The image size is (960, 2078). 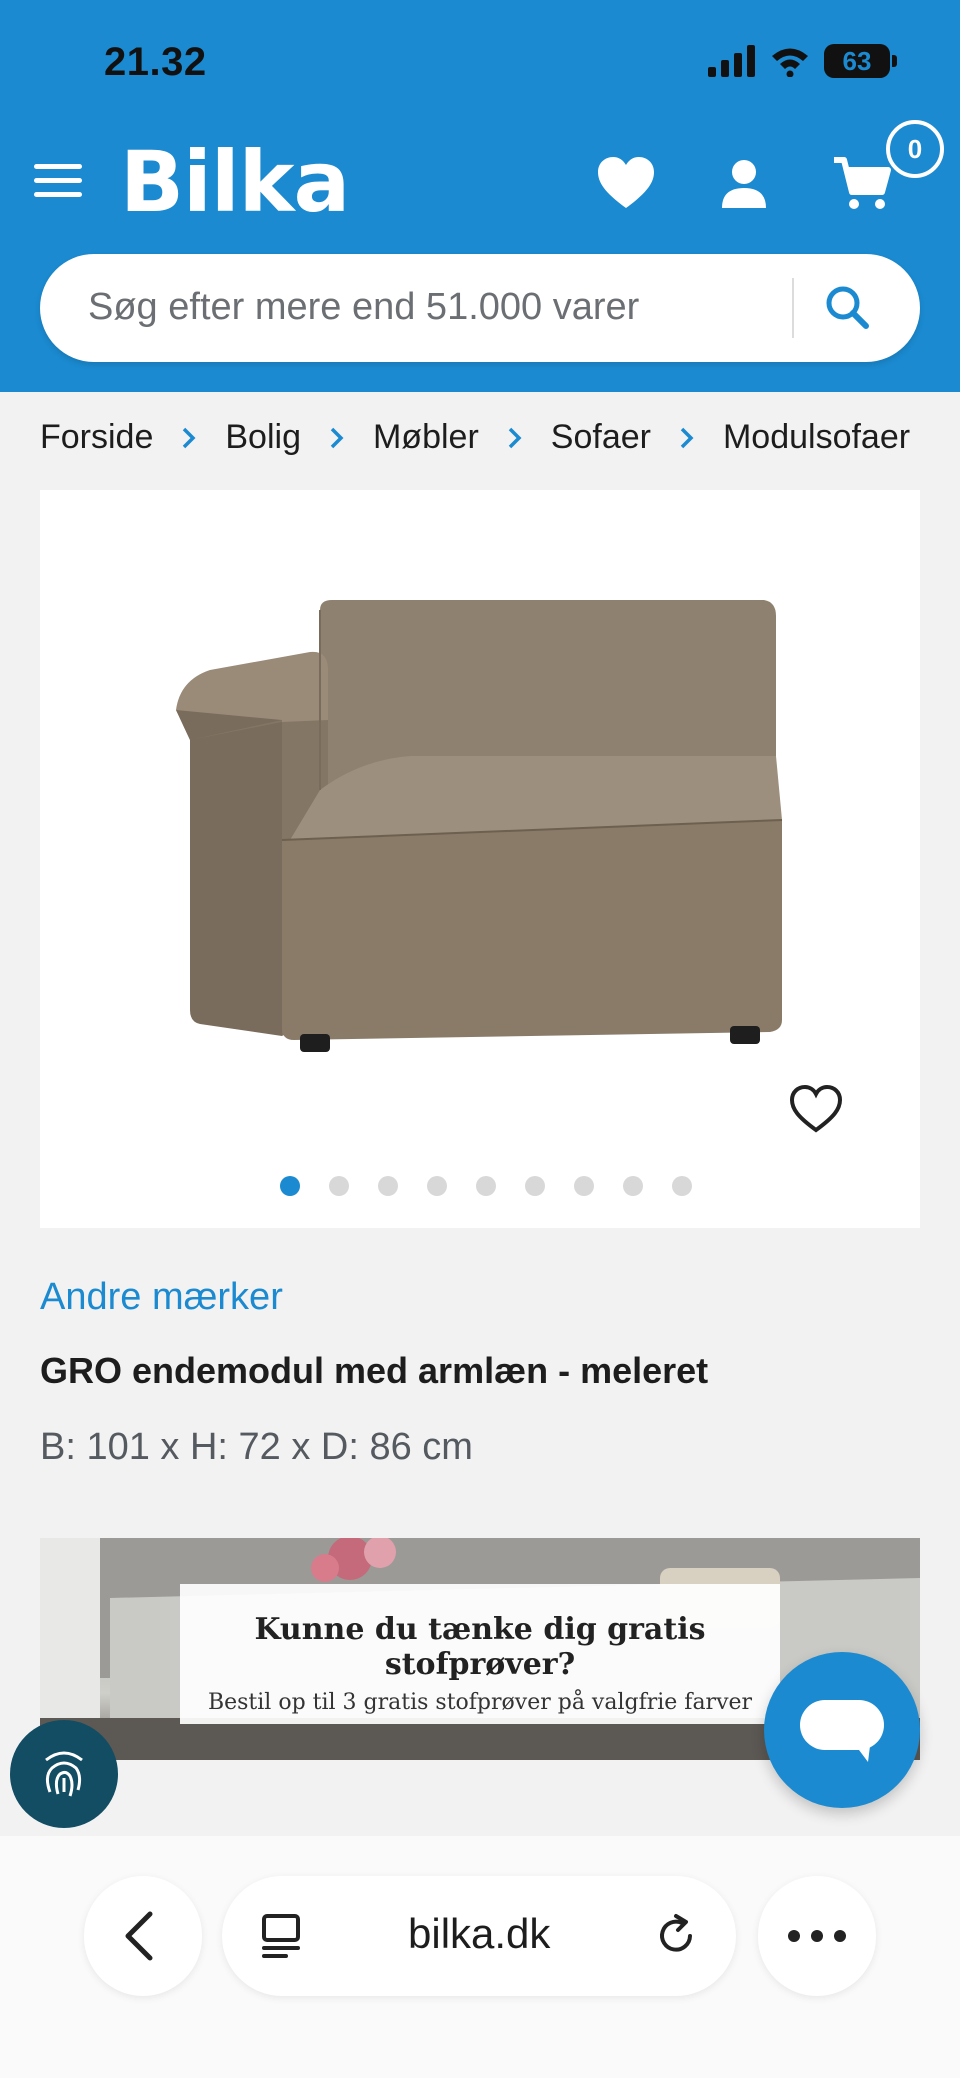 What do you see at coordinates (848, 308) in the screenshot?
I see `search-icon` at bounding box center [848, 308].